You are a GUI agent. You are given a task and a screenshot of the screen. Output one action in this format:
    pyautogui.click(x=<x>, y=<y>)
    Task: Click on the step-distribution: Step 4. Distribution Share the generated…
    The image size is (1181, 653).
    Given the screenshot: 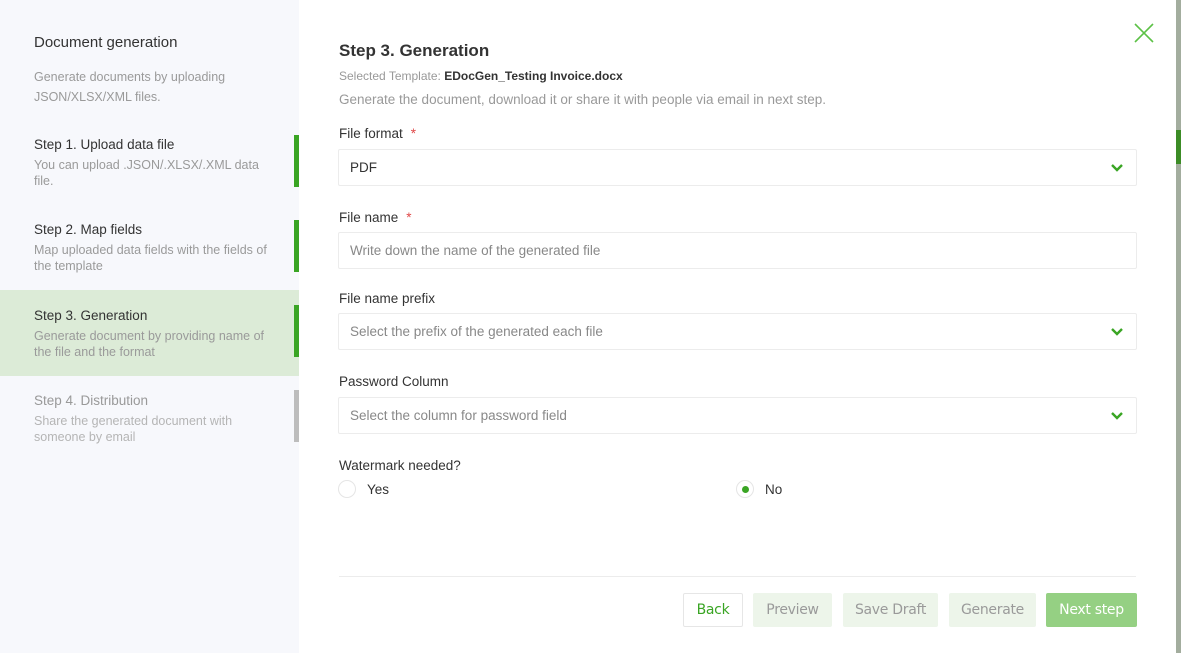 What is the action you would take?
    pyautogui.click(x=149, y=434)
    